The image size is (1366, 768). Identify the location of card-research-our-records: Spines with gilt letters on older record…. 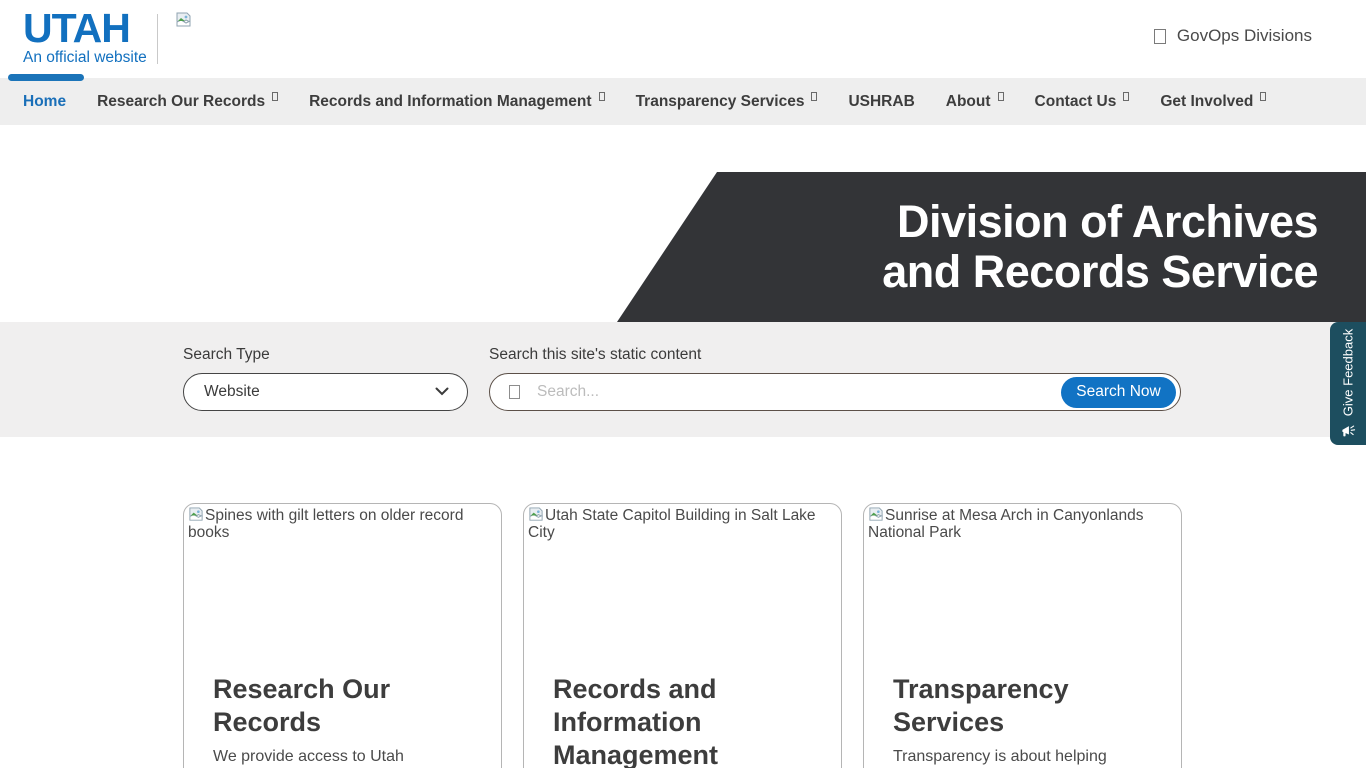
(342, 635).